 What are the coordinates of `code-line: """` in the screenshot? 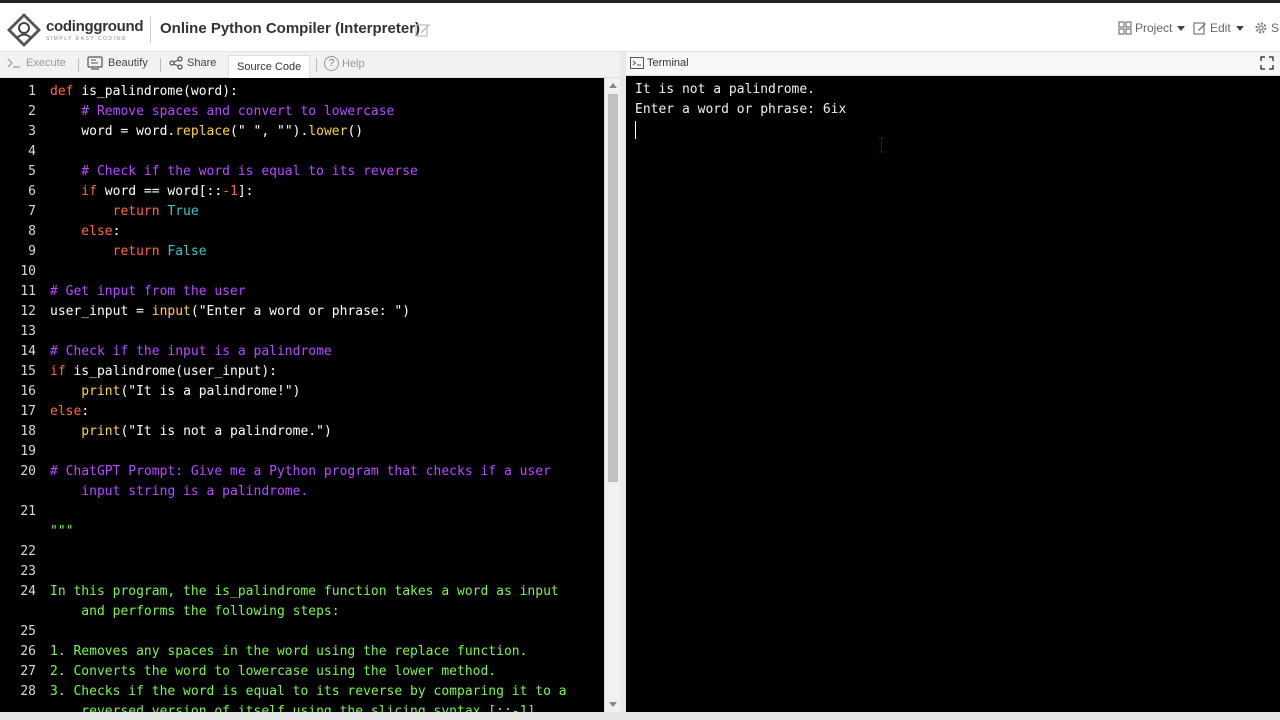 It's located at (302, 532).